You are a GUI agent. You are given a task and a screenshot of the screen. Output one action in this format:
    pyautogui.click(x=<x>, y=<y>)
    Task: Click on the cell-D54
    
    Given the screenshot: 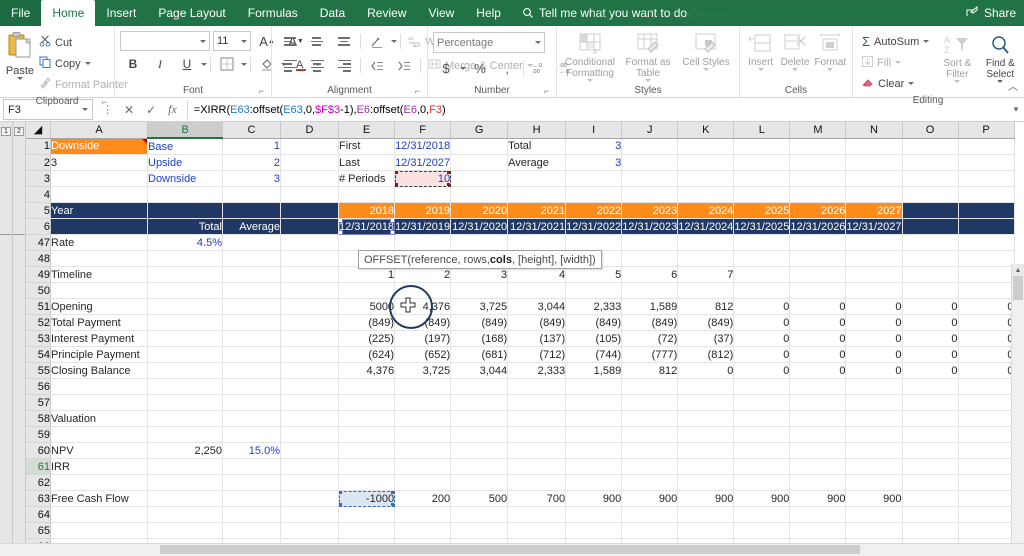 What is the action you would take?
    pyautogui.click(x=309, y=354)
    